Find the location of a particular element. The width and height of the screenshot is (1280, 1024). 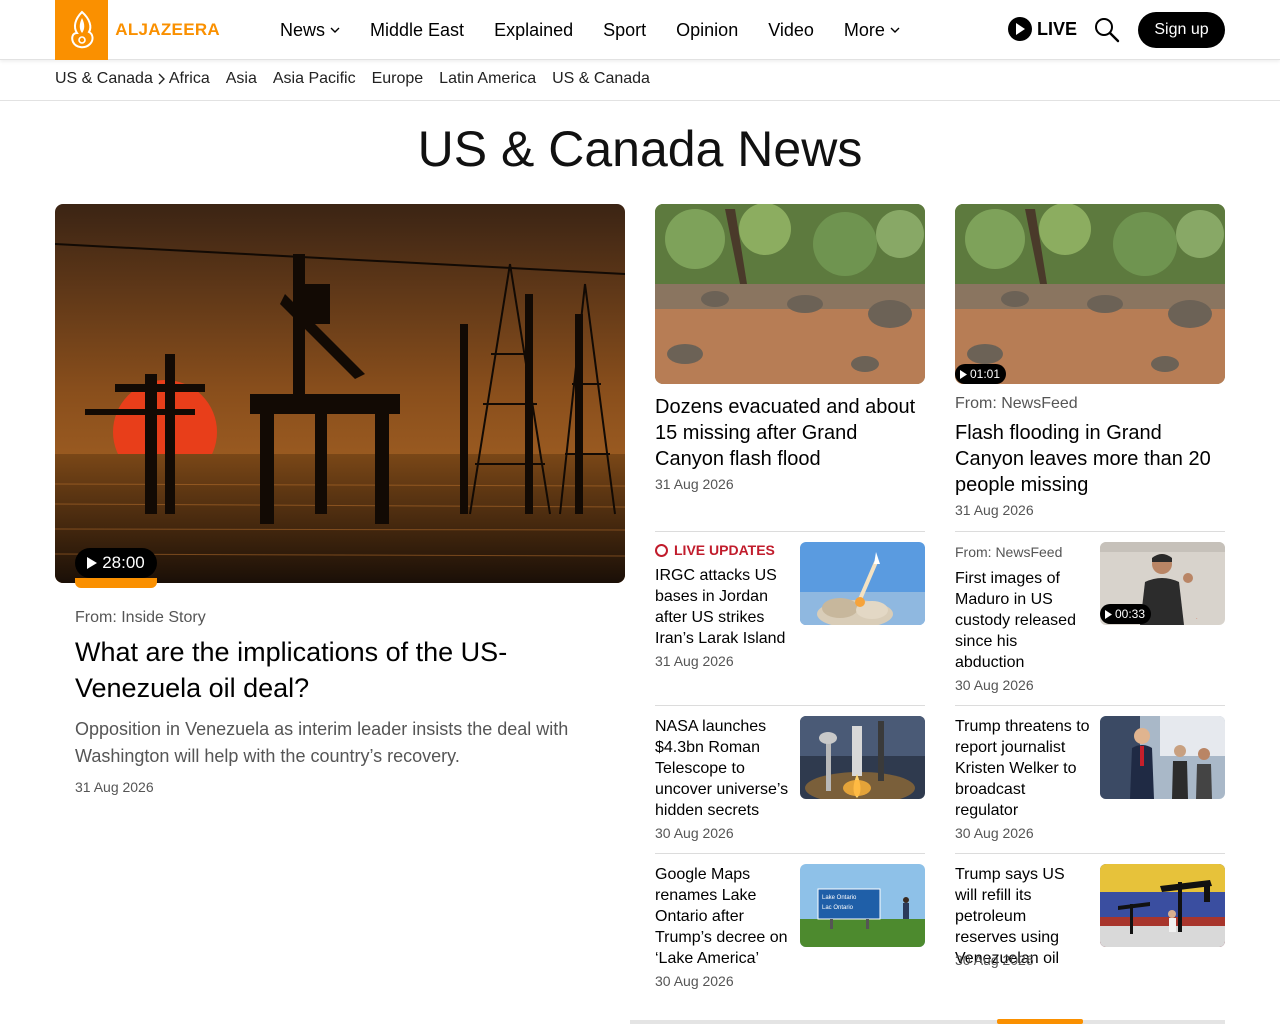

thumbnail-venezuela-oil is located at coordinates (1162, 905).